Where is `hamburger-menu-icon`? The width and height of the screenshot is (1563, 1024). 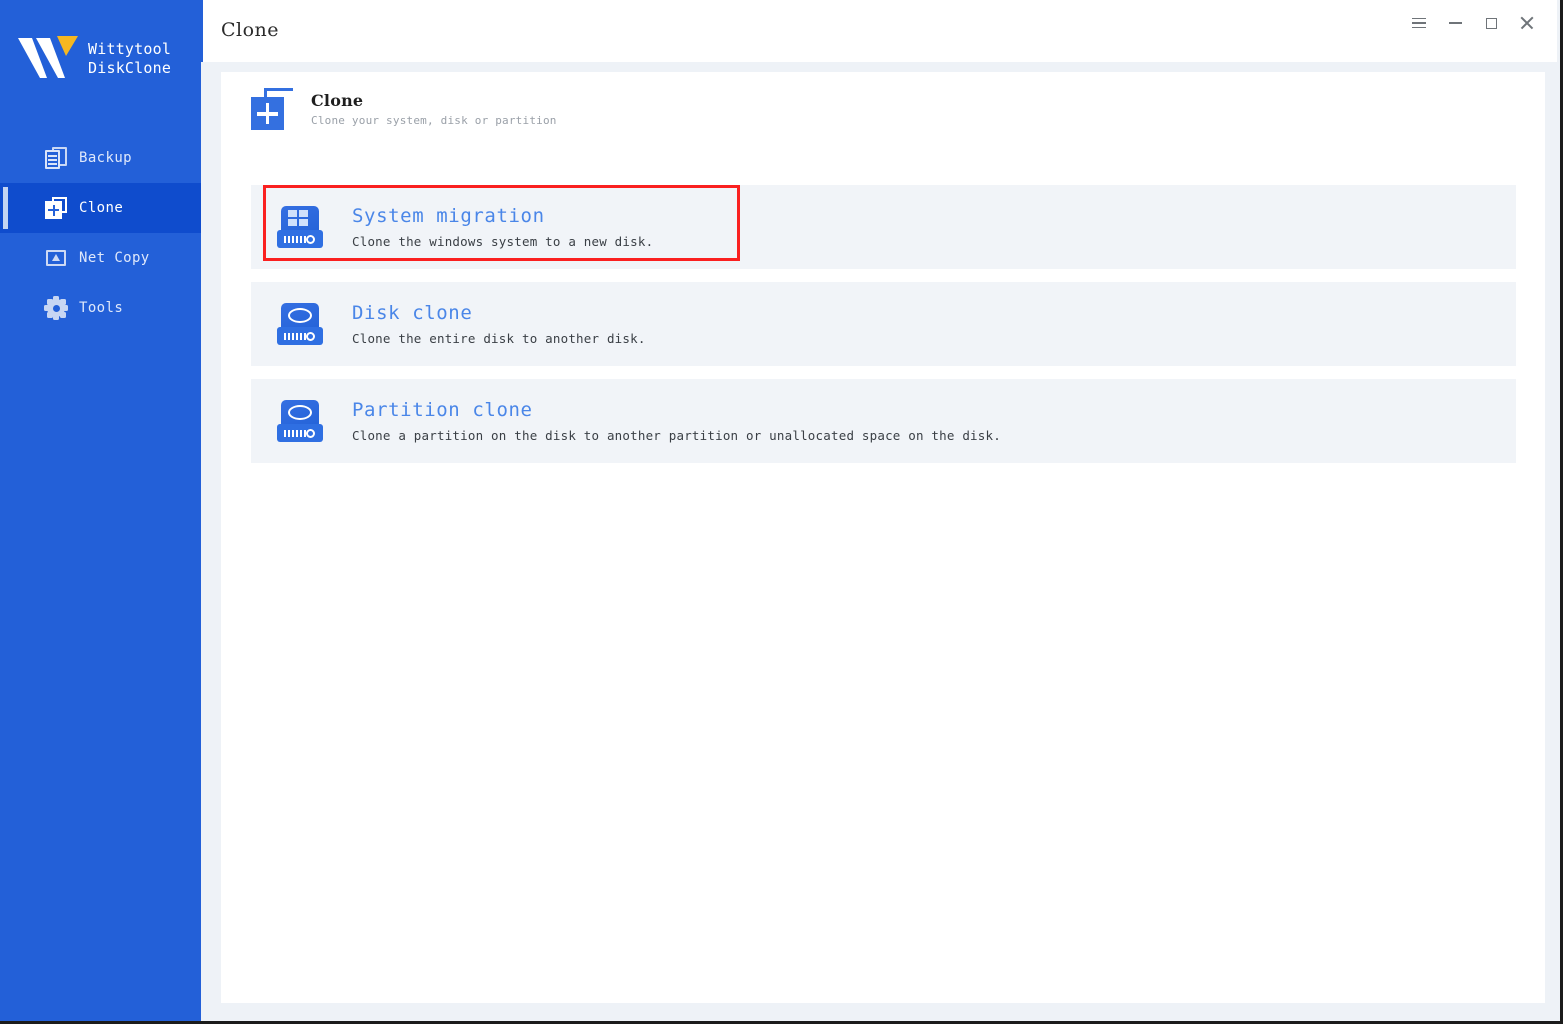 hamburger-menu-icon is located at coordinates (1419, 23).